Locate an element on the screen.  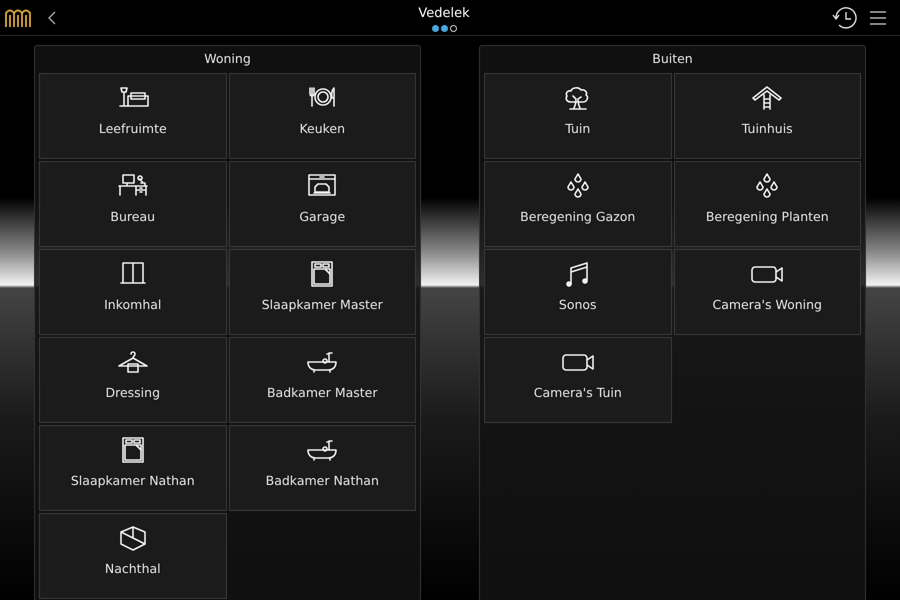
room-tile: Slaapkamer Nathan is located at coordinates (132, 467).